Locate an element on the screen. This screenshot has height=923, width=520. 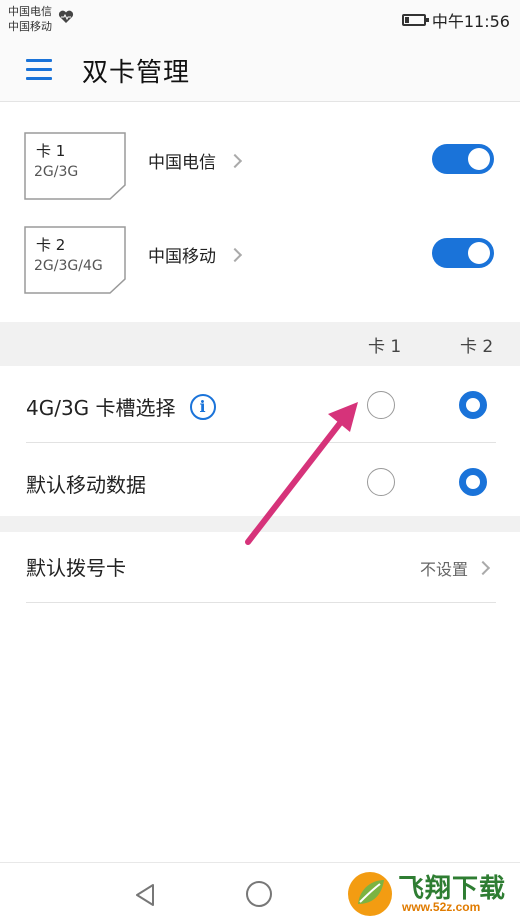
default-dial-label: 默认拨号卡 is located at coordinates (76, 568).